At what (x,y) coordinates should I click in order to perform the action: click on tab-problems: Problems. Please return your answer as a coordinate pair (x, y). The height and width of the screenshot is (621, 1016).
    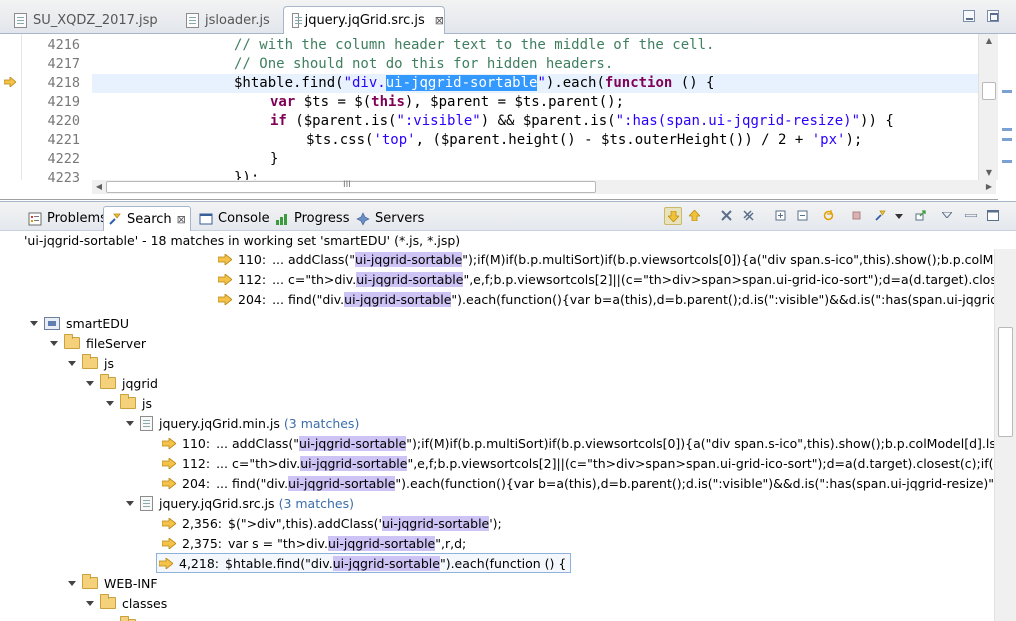
    Looking at the image, I should click on (67, 218).